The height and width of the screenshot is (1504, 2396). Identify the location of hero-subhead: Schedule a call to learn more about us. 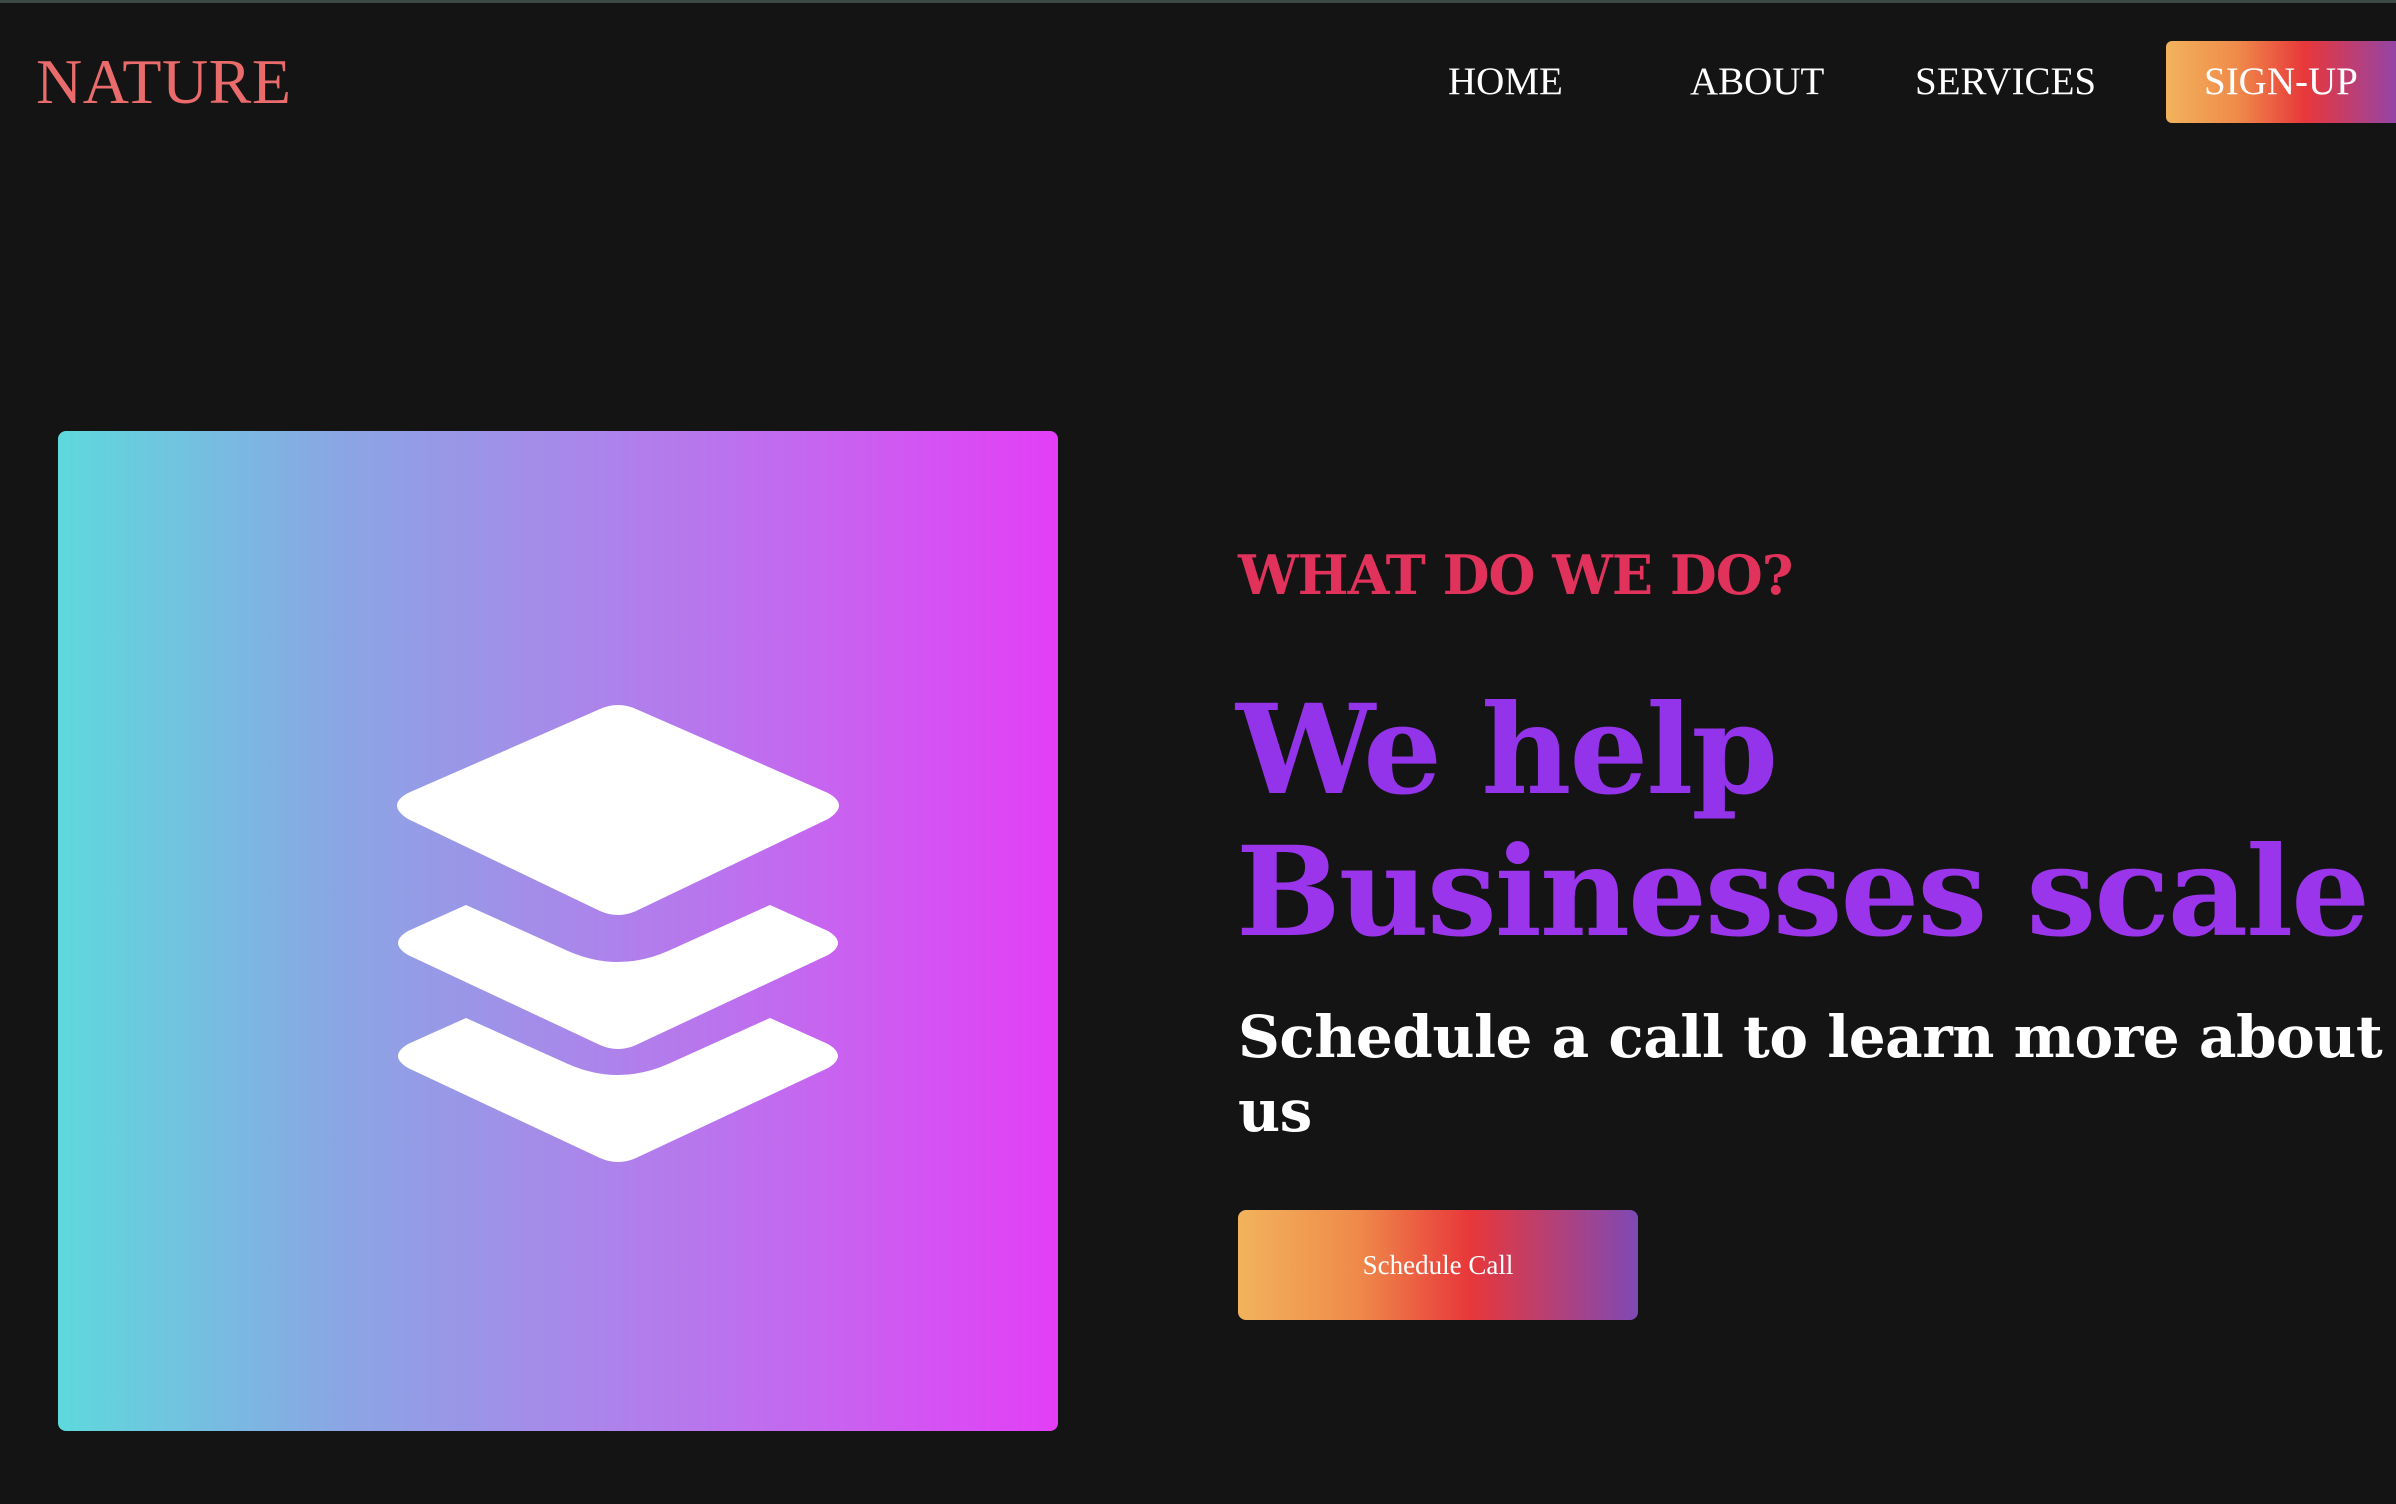
(1810, 1074).